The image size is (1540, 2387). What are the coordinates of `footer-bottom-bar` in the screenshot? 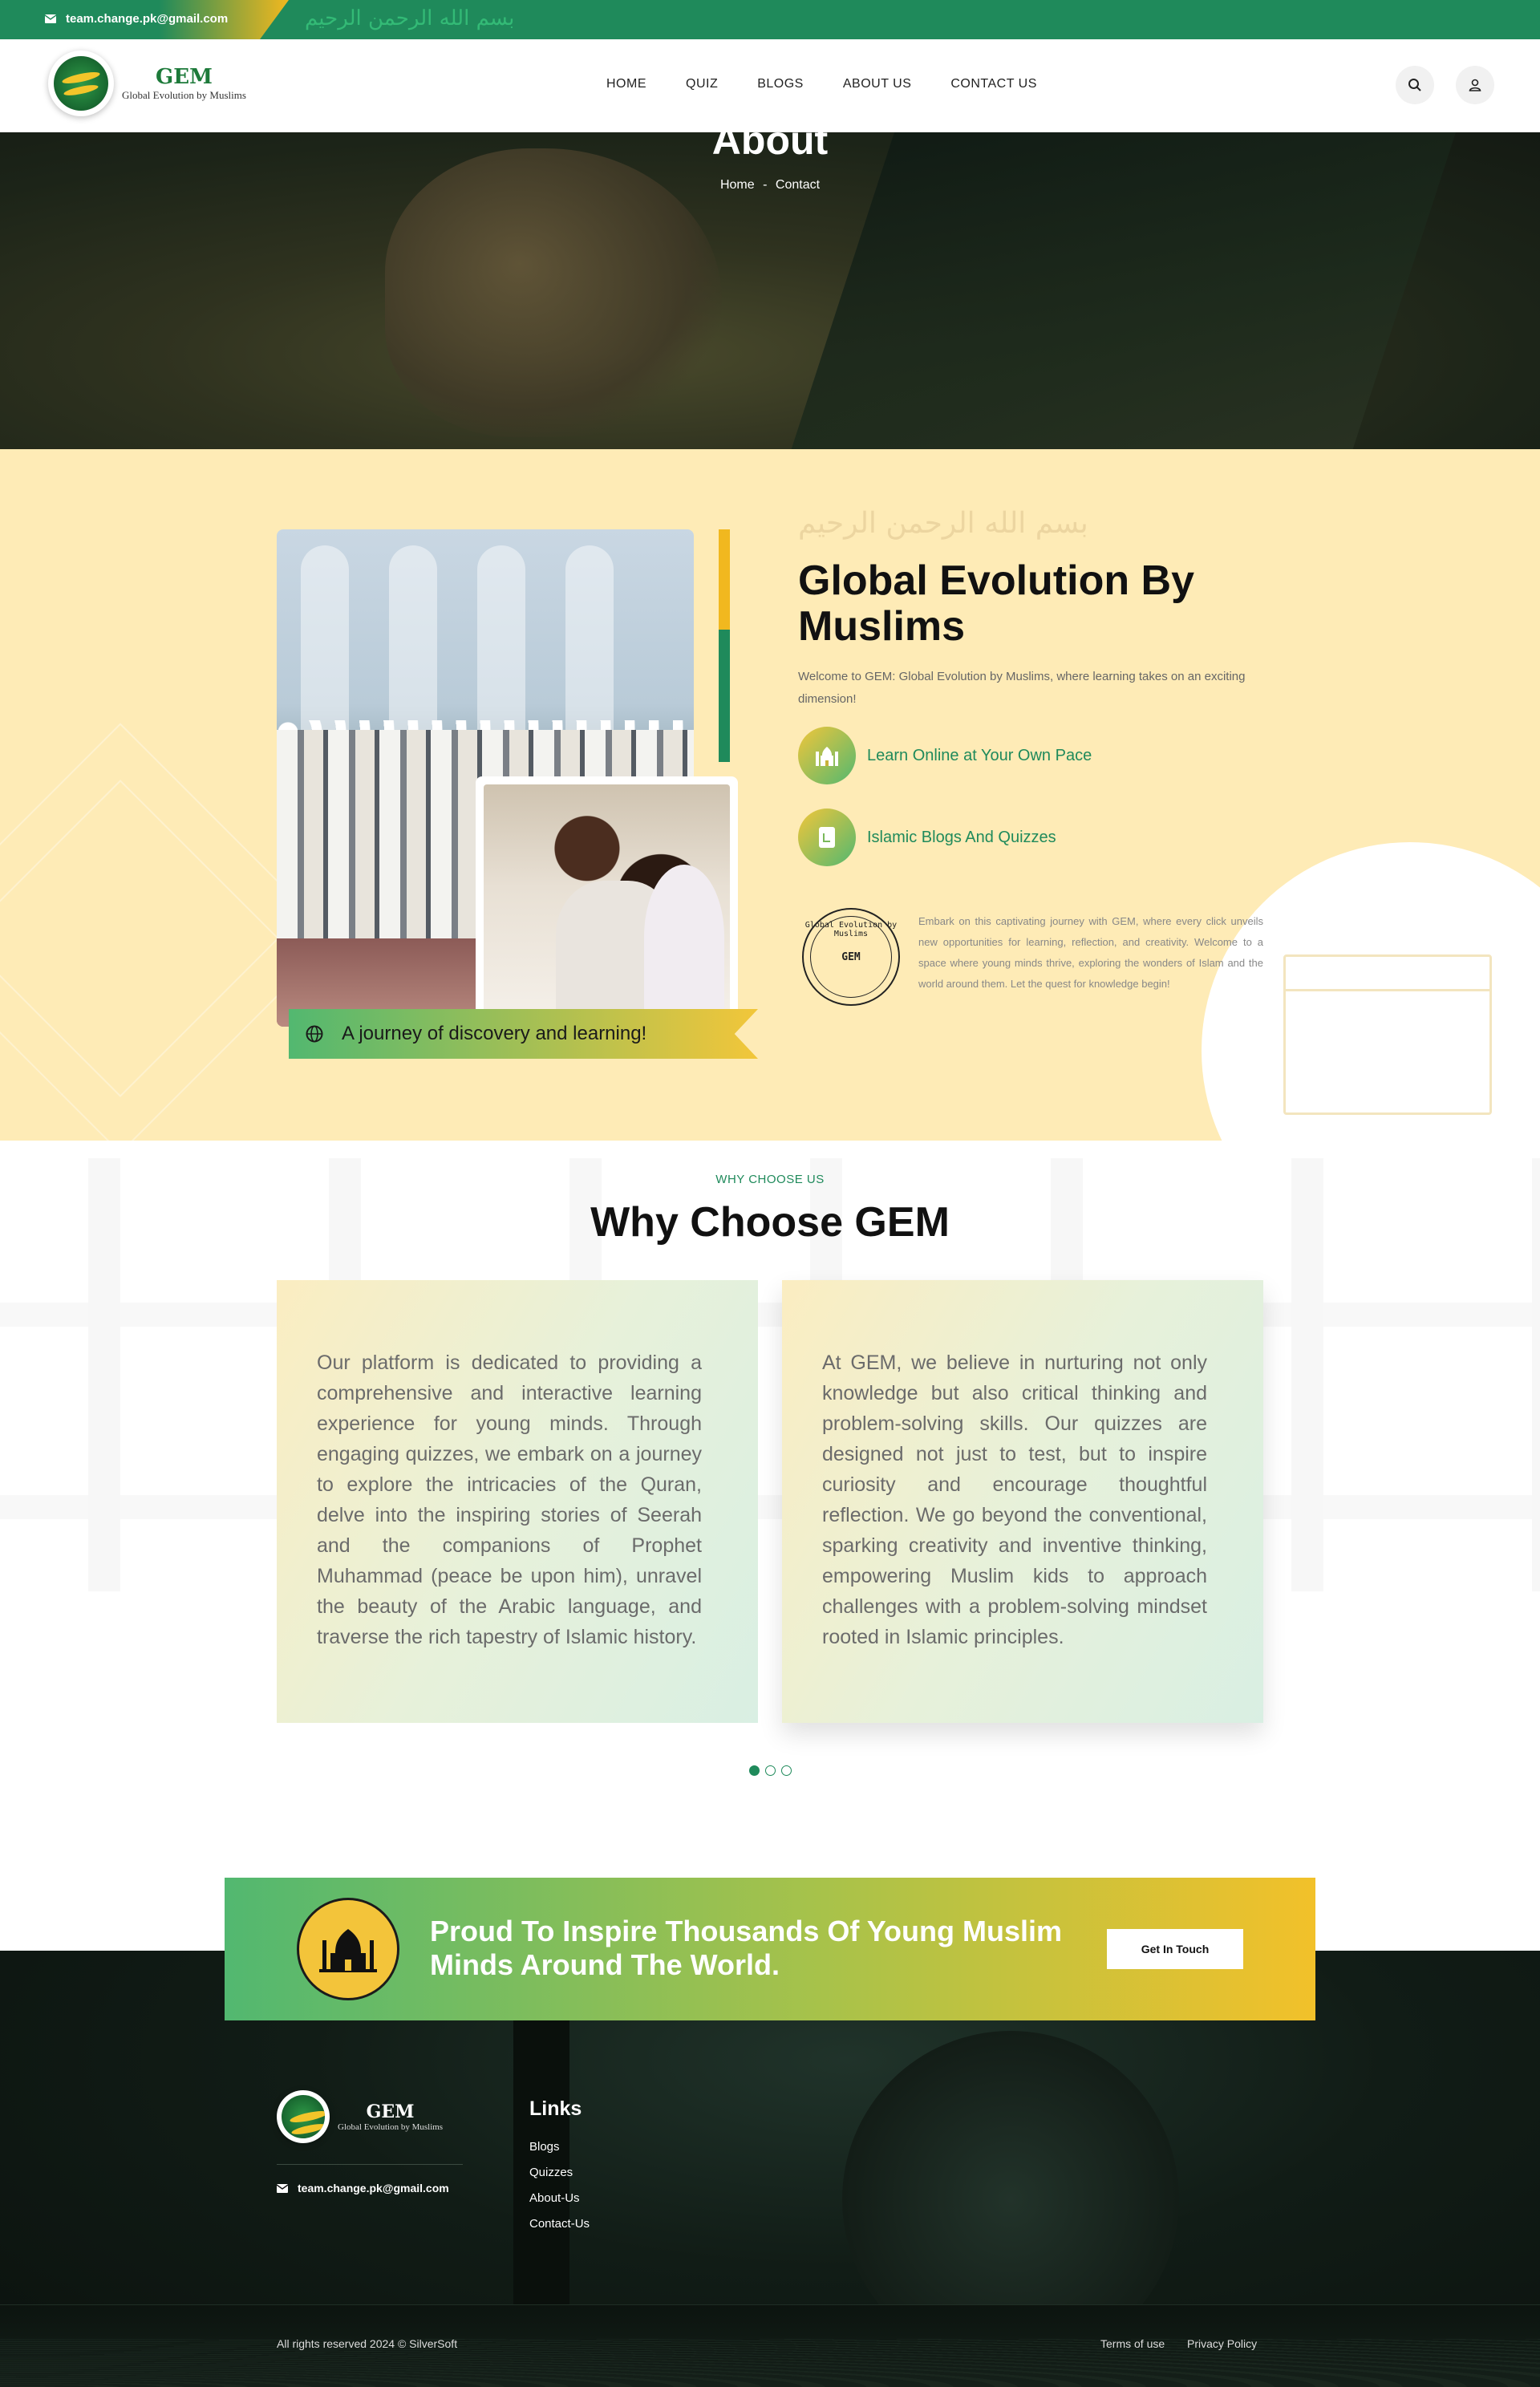 It's located at (770, 2345).